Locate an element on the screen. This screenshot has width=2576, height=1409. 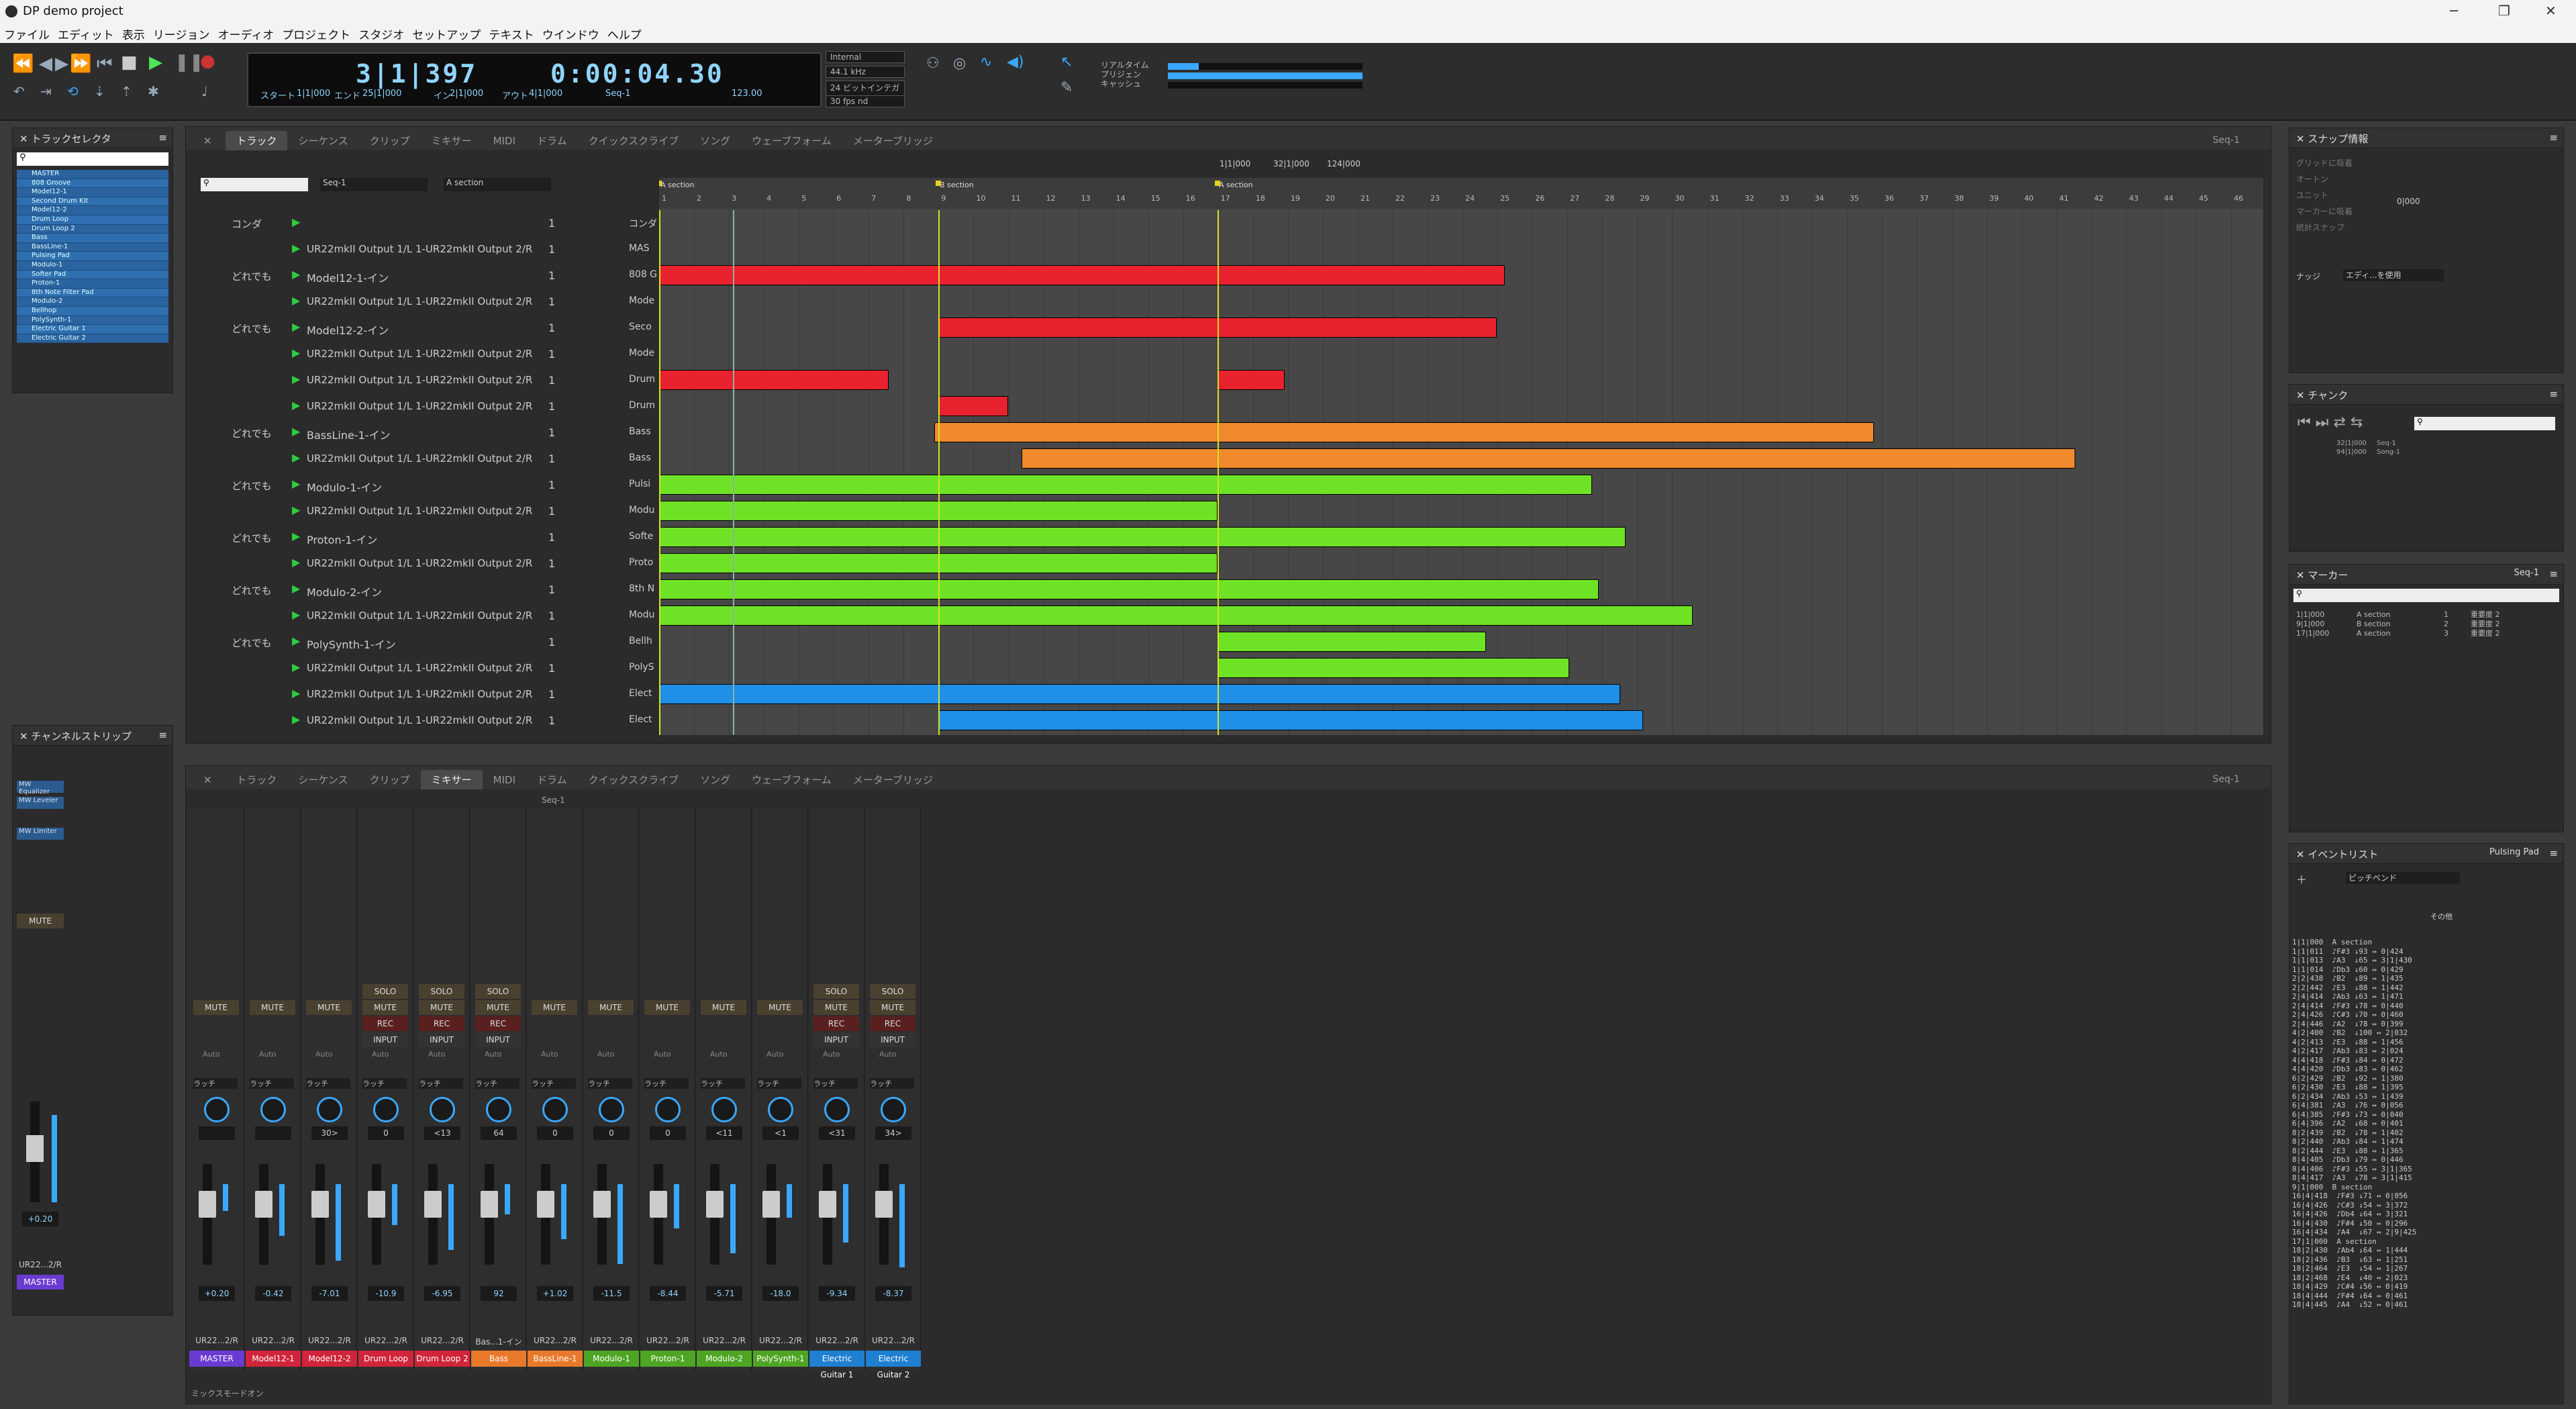
track-row: どれでも Modulo-1-イン 1 Pulsi ▶ is located at coordinates (426, 485).